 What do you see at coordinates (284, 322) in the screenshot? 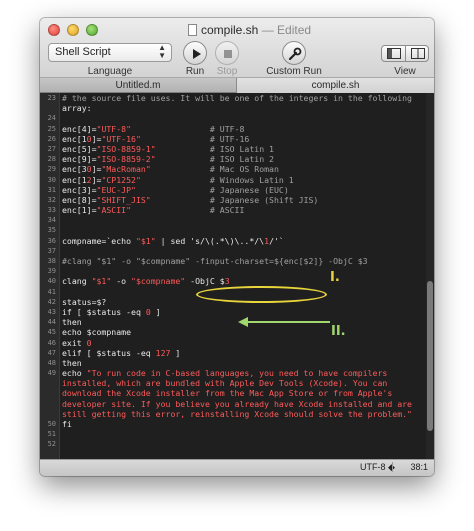
I see `annotation-arrow` at bounding box center [284, 322].